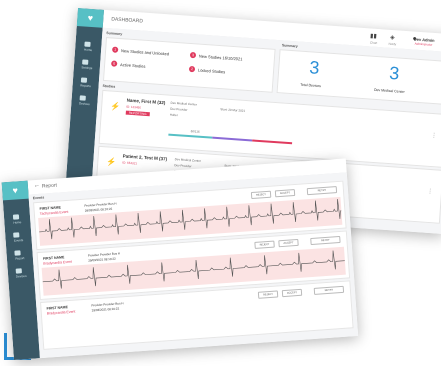  What do you see at coordinates (114, 34) in the screenshot?
I see `todo-title: Summary` at bounding box center [114, 34].